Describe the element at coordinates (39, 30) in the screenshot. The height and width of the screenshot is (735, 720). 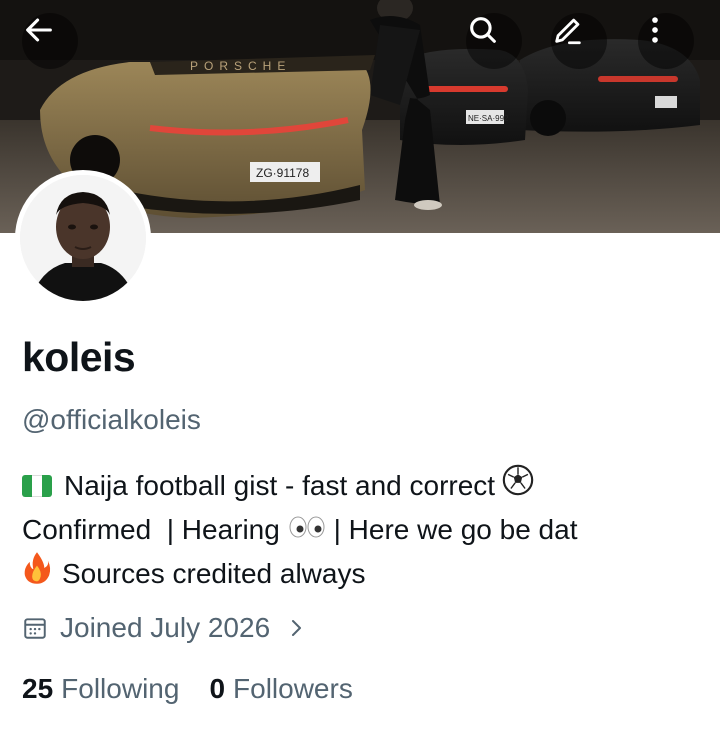
I see `back-arrow-icon` at that location.